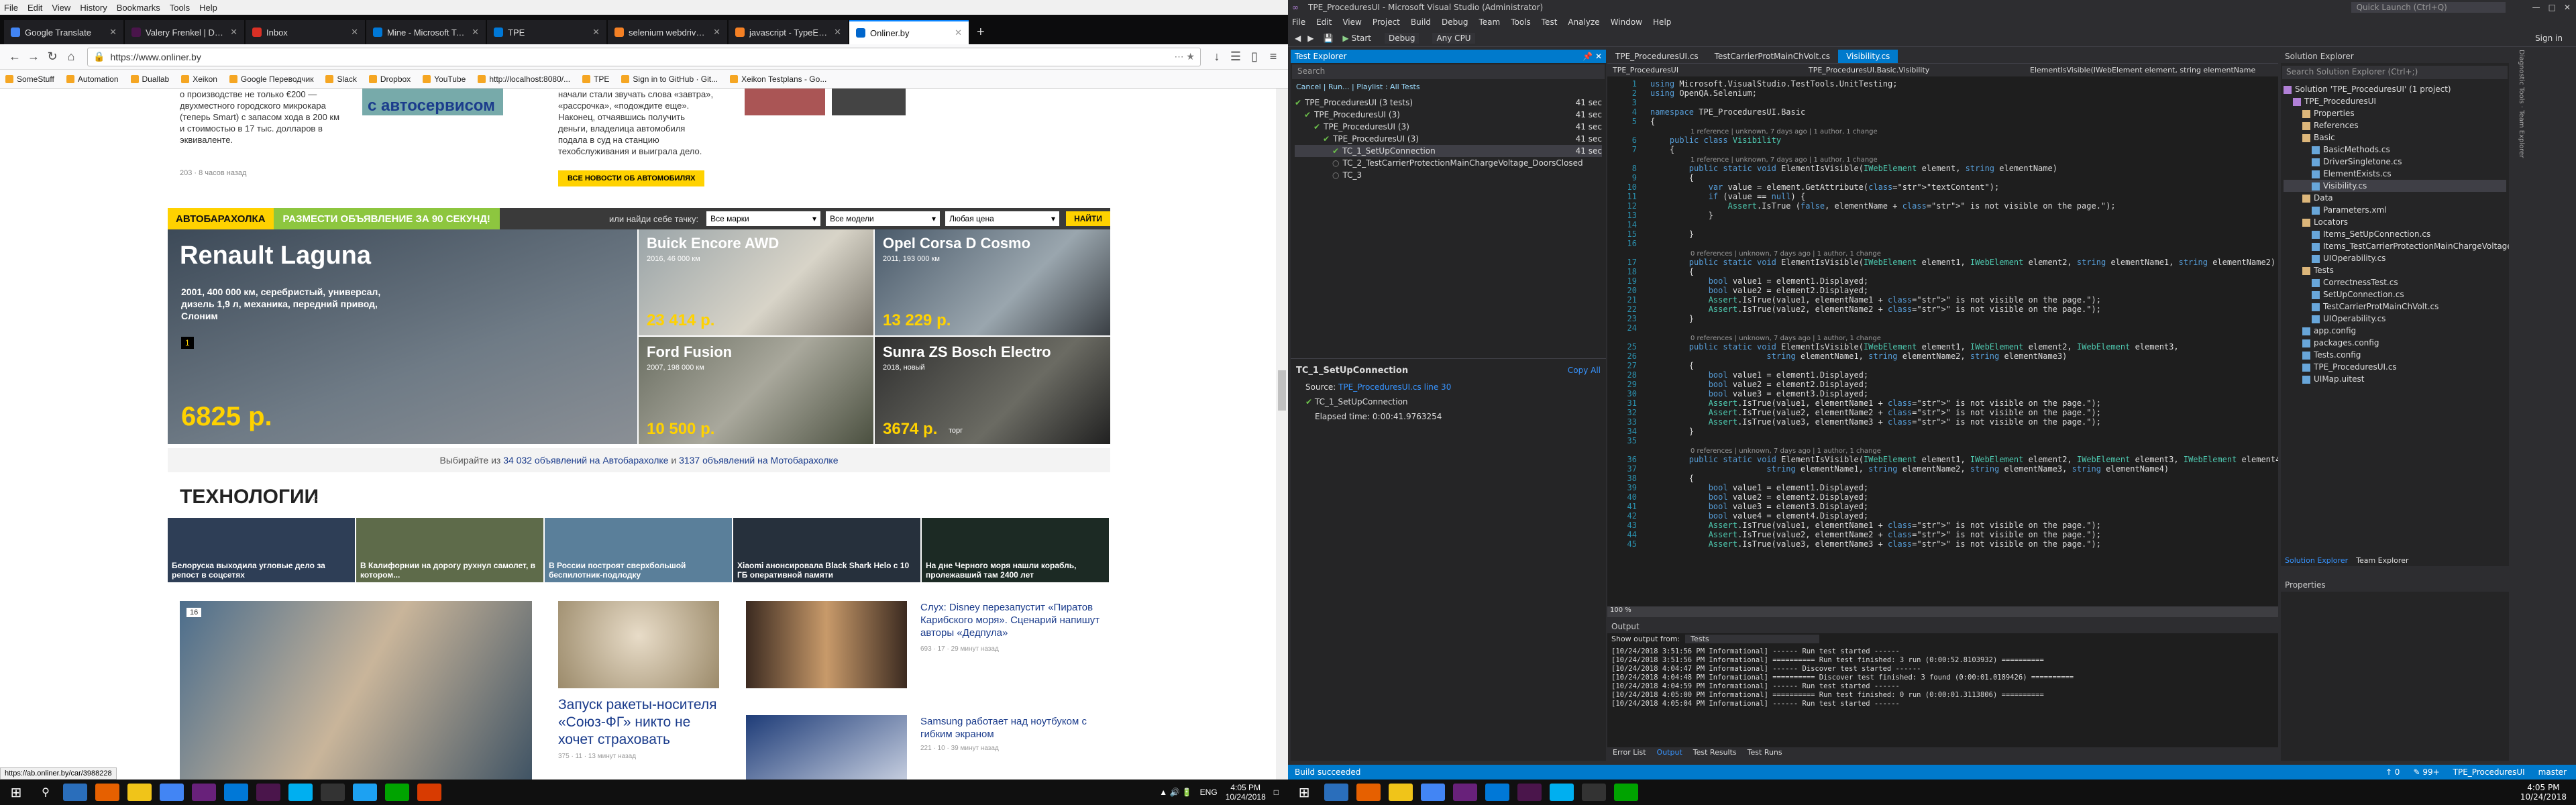 Image resolution: width=2576 pixels, height=805 pixels. I want to click on vs-menu-build: Build, so click(1421, 22).